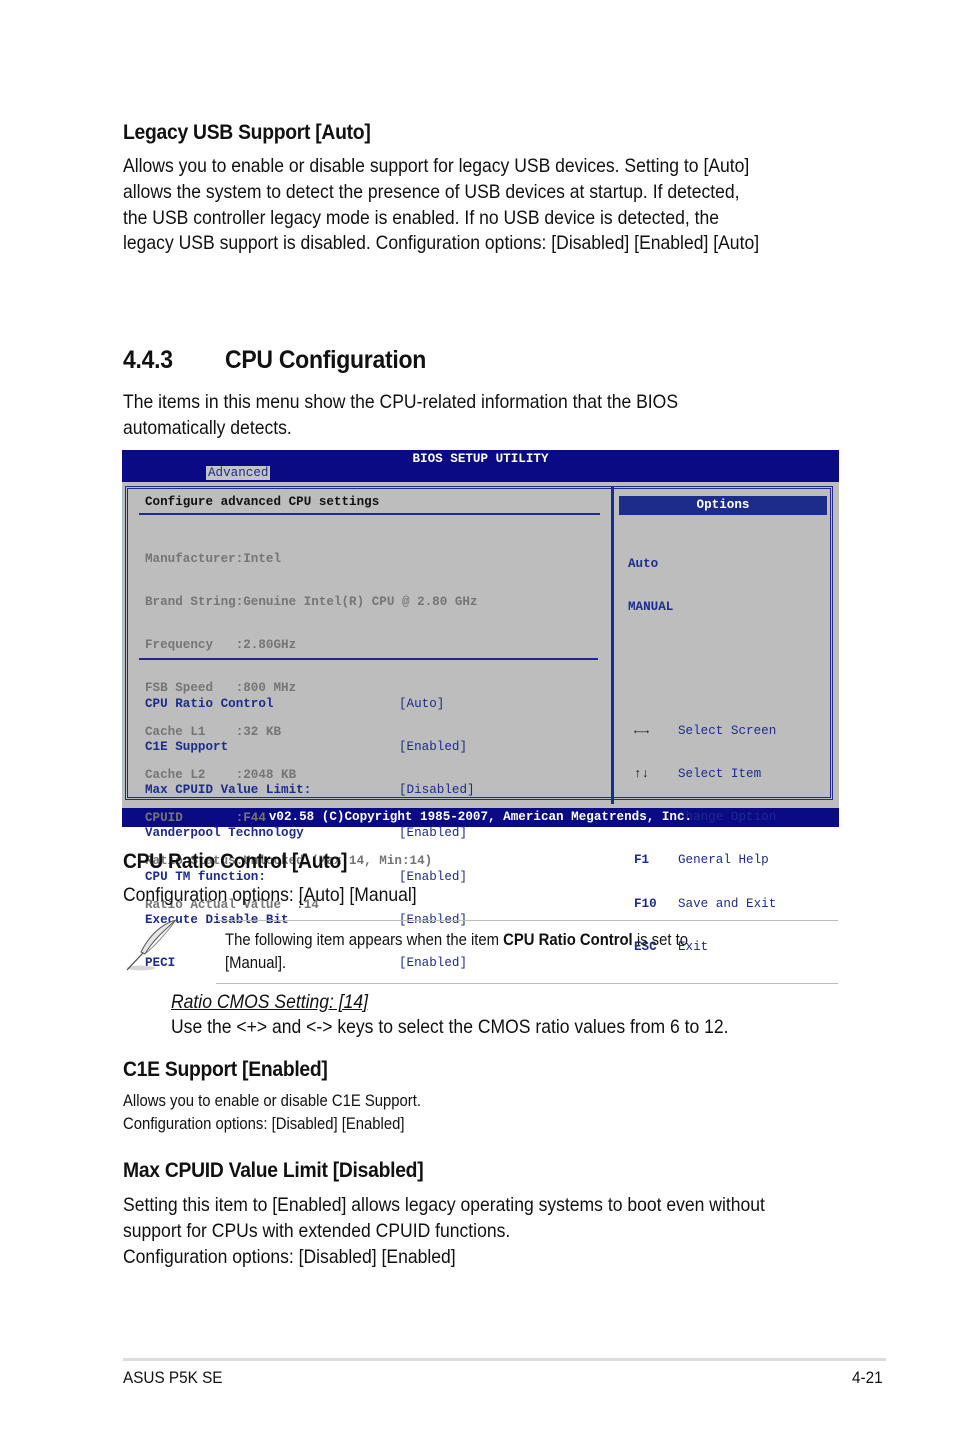 This screenshot has height=1438, width=954. Describe the element at coordinates (642, 774) in the screenshot. I see `up-down-arrows-icon: ↑↓` at that location.